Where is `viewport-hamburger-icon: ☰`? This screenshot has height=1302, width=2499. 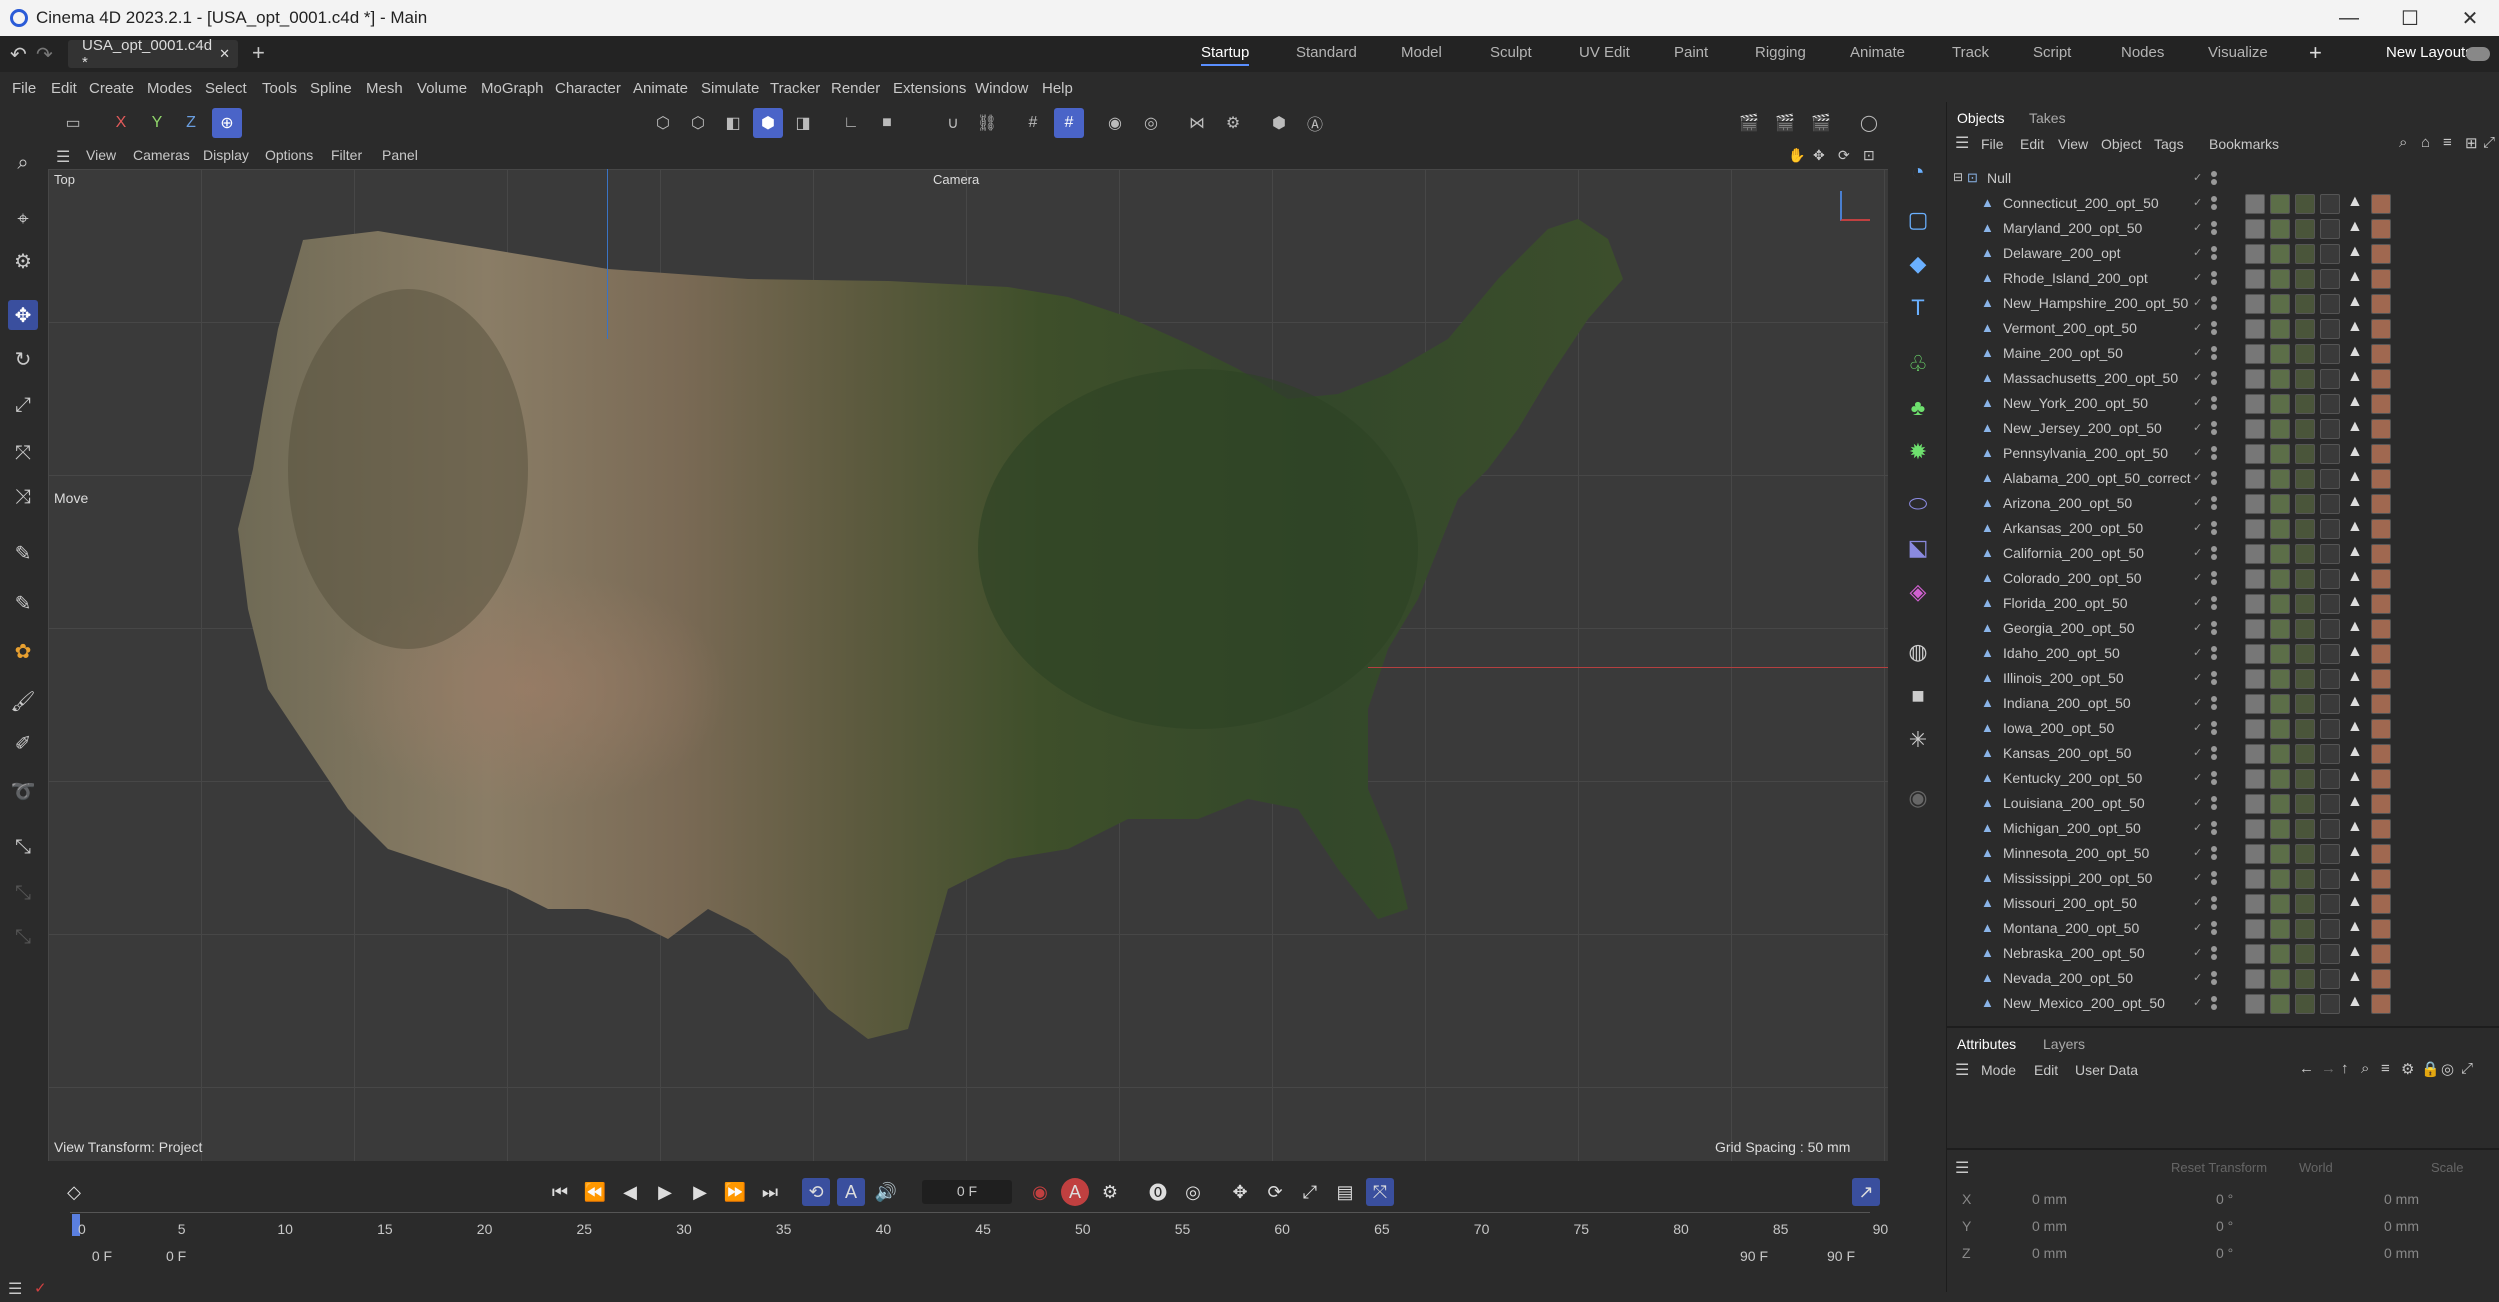
viewport-hamburger-icon: ☰ is located at coordinates (63, 157).